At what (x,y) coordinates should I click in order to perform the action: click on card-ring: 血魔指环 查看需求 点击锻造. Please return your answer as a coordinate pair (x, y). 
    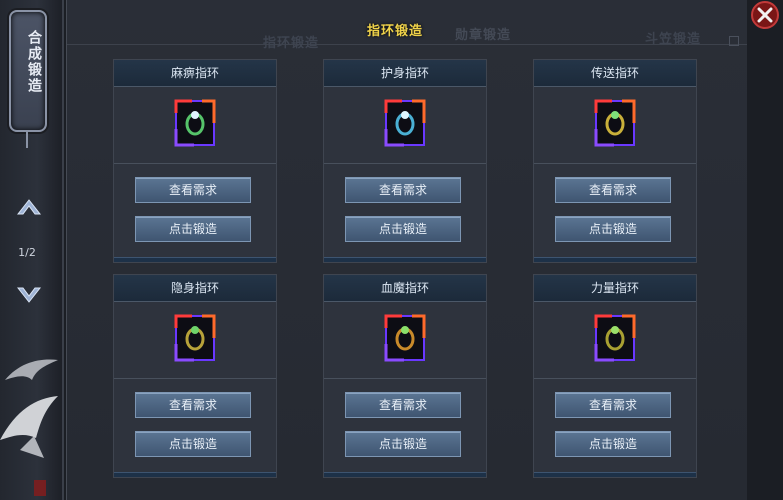
    Looking at the image, I should click on (405, 376).